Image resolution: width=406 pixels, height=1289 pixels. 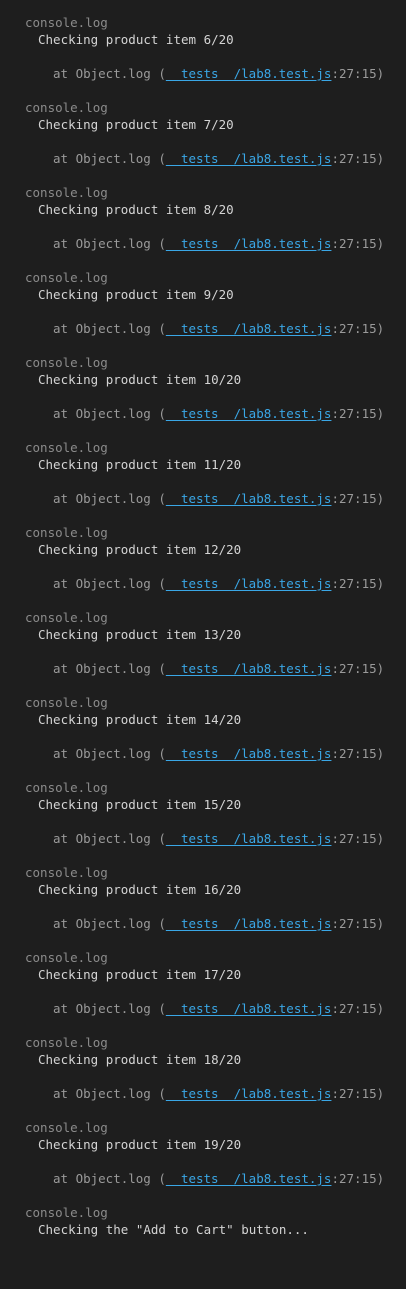 What do you see at coordinates (136, 294) in the screenshot?
I see `log-message: Checking product item 9/20` at bounding box center [136, 294].